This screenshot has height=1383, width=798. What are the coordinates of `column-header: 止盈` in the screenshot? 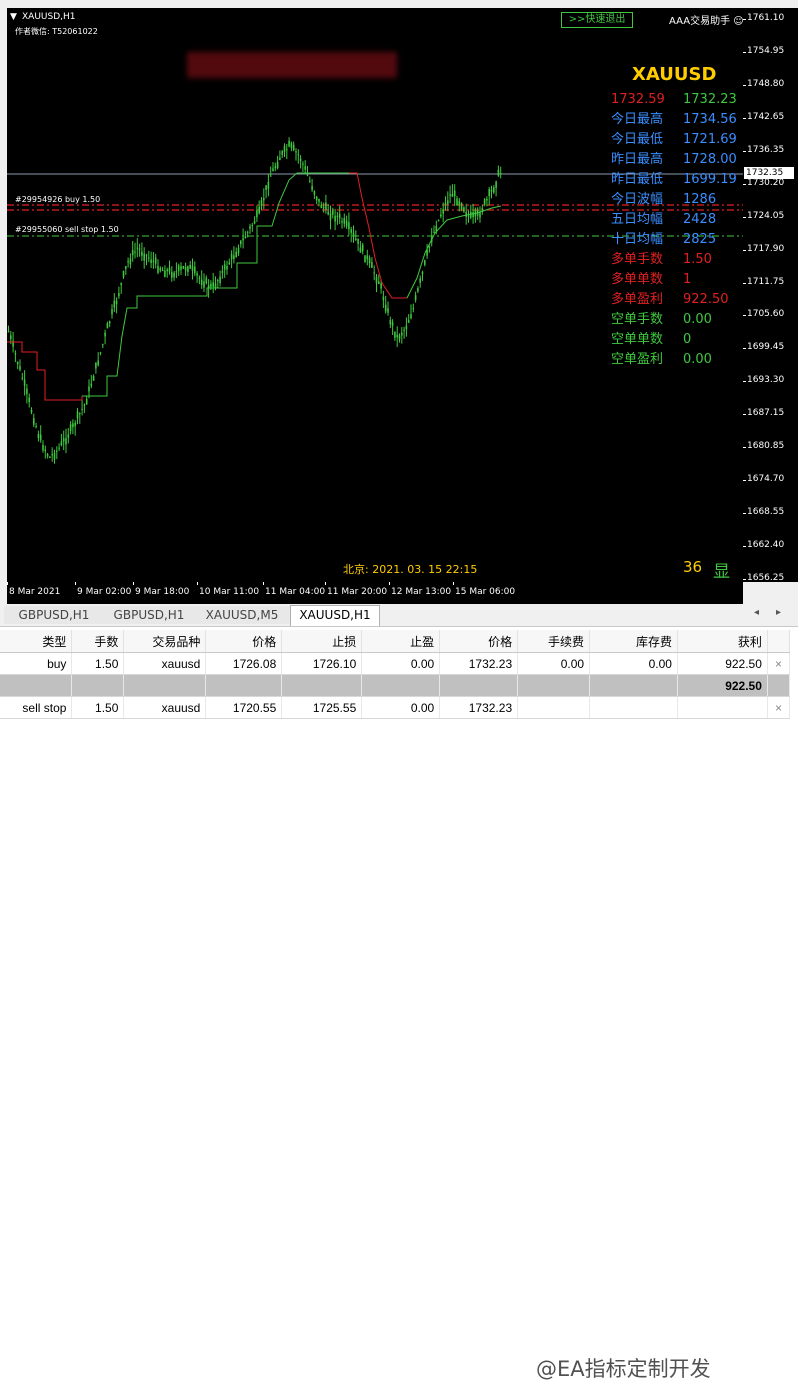 It's located at (401, 641).